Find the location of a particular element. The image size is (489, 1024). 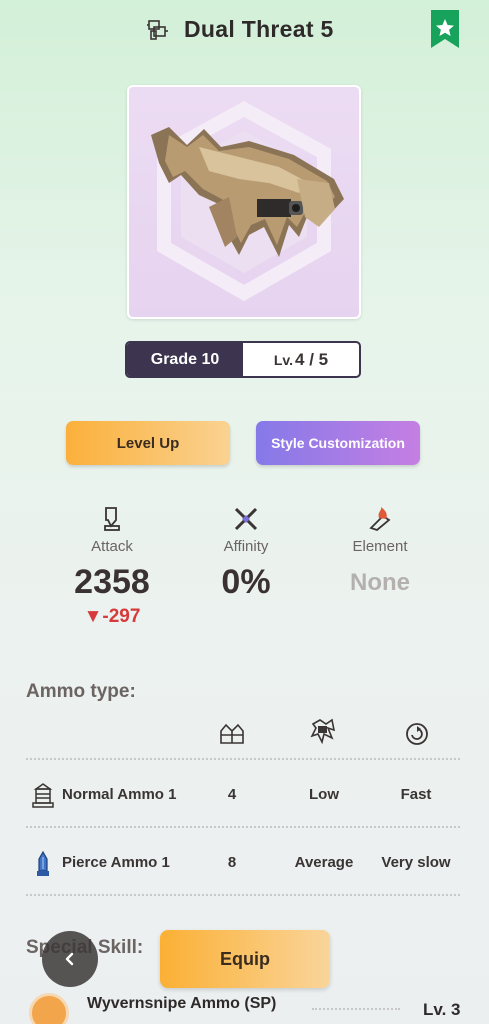

back-button is located at coordinates (70, 959).